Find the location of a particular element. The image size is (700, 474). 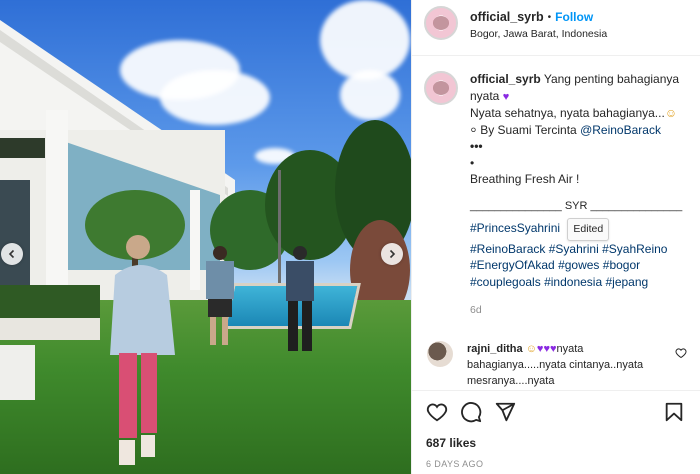

caption-age: 6d is located at coordinates (577, 310).